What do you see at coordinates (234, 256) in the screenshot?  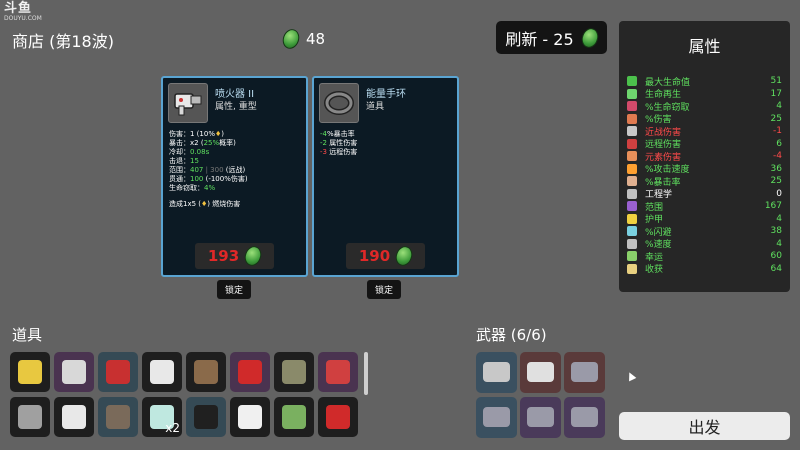 I see `buy-price-button: 193` at bounding box center [234, 256].